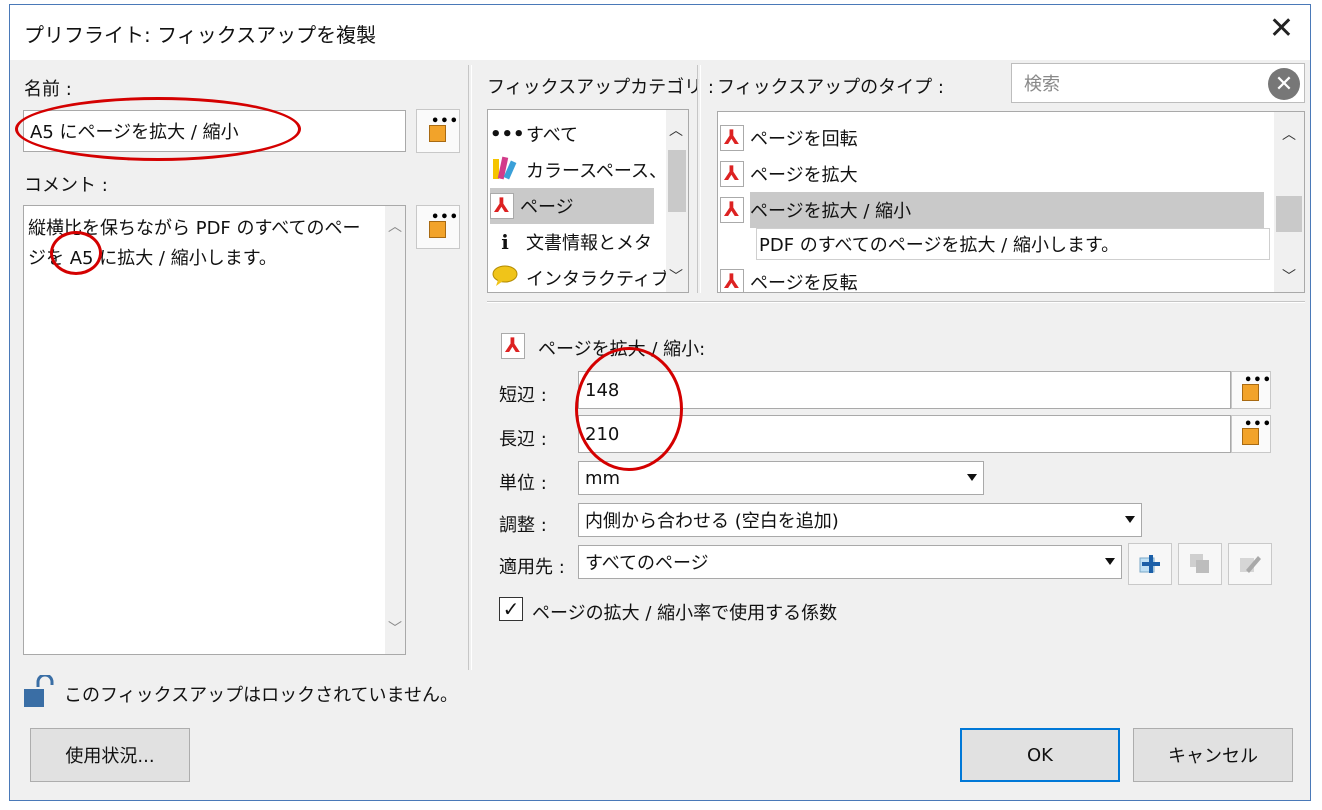 The width and height of the screenshot is (1322, 810). I want to click on category-item-colorspace: カラースペース、特, so click(587, 170).